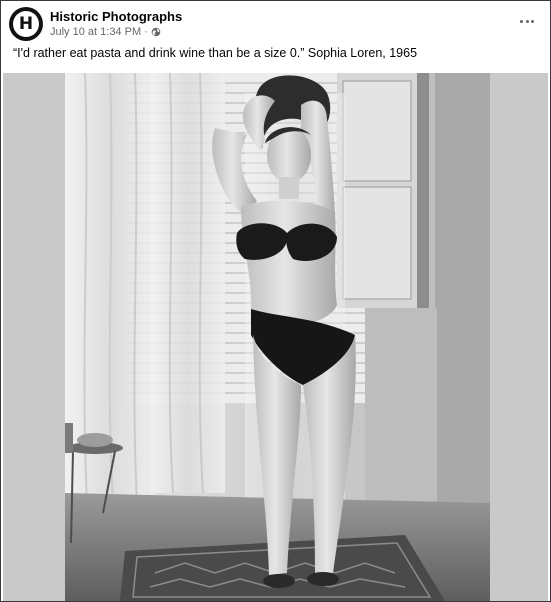  I want to click on page-name-link: Historic Photographs, so click(116, 16).